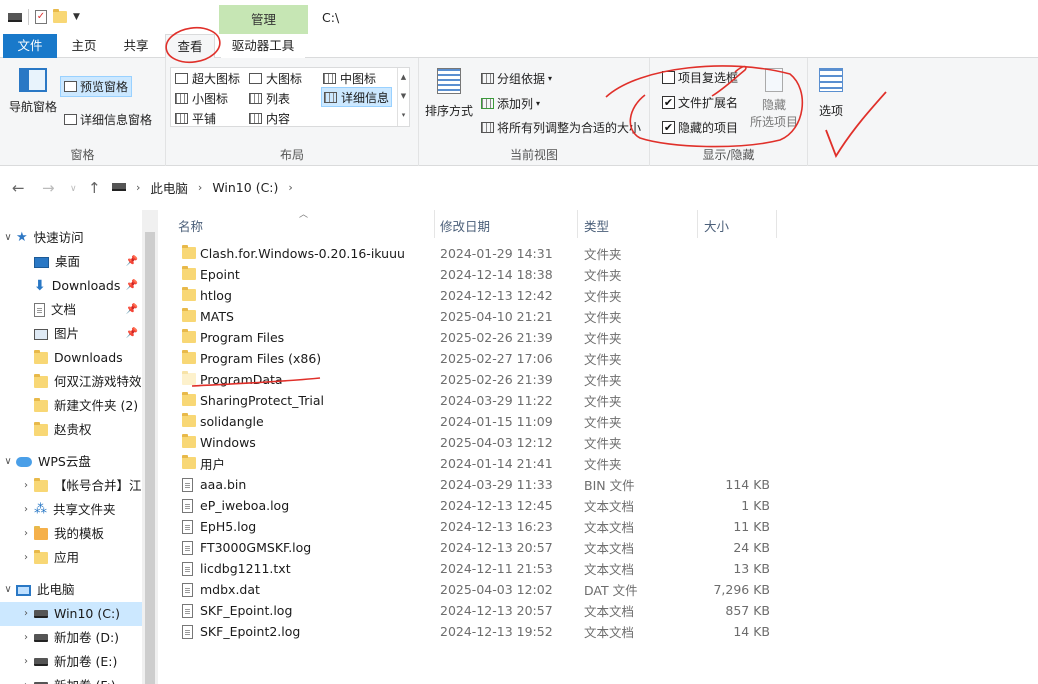 Image resolution: width=1038 pixels, height=684 pixels. What do you see at coordinates (478, 505) in the screenshot?
I see `file-row: eP_iweboa.log 2024-12-13 12:45 文本文档 1 KB` at bounding box center [478, 505].